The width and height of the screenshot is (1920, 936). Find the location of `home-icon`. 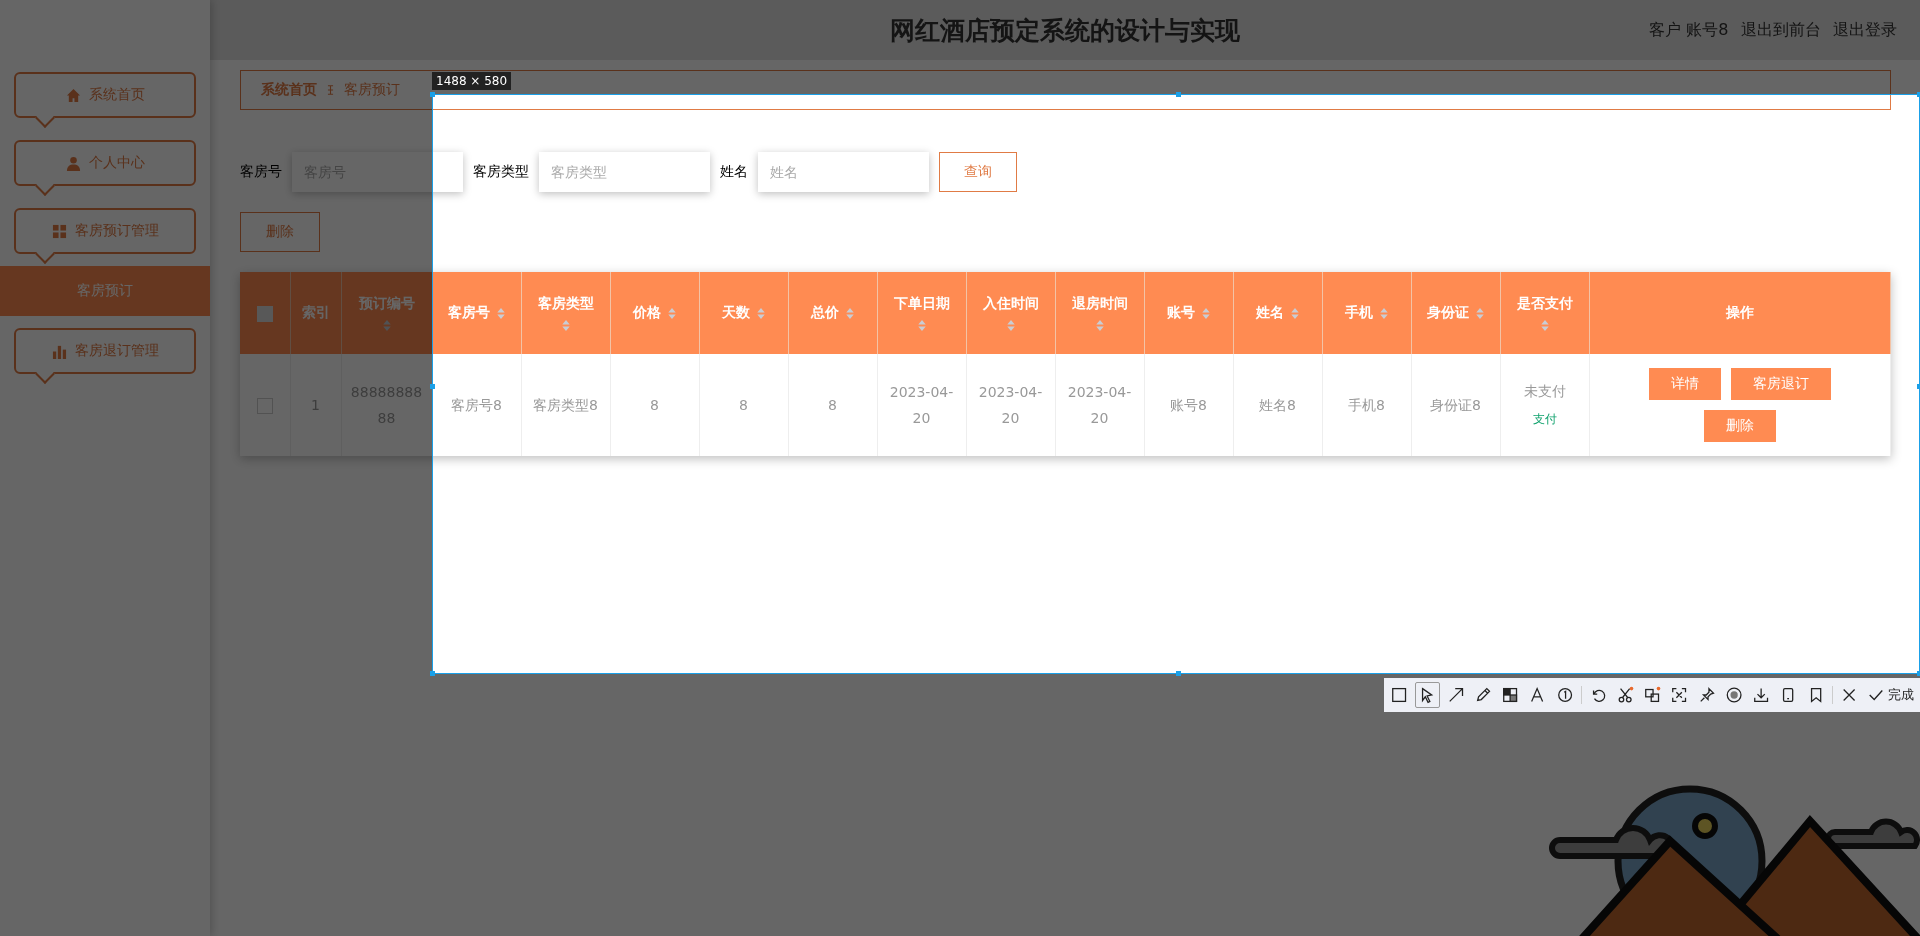

home-icon is located at coordinates (73, 95).